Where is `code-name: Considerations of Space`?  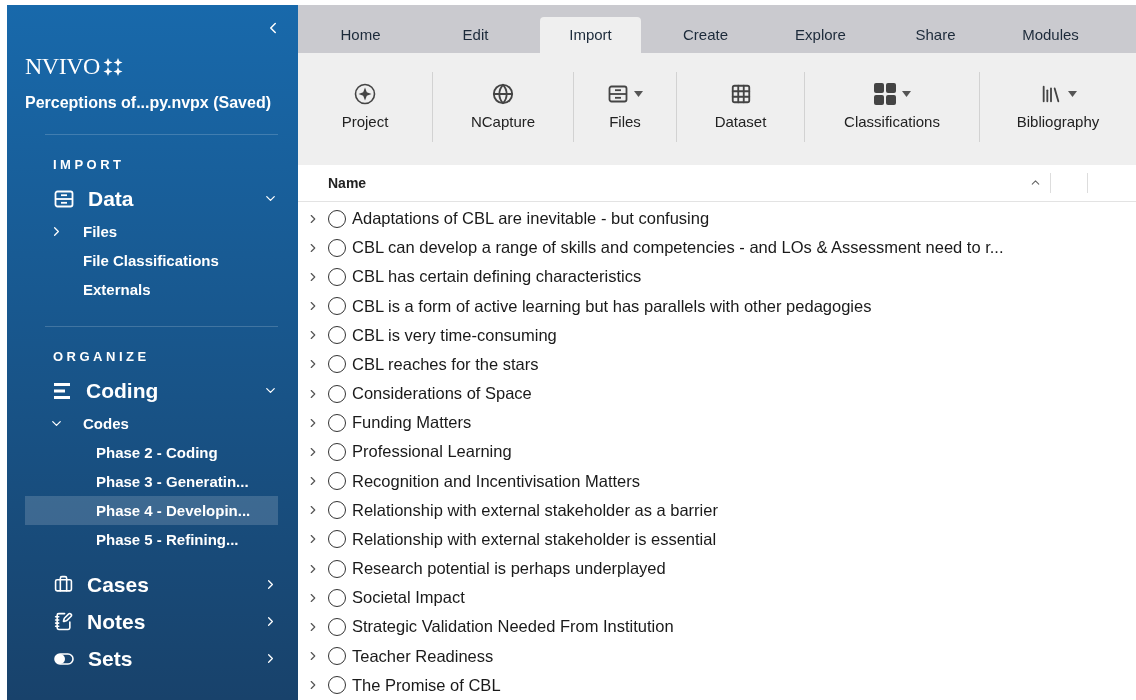
code-name: Considerations of Space is located at coordinates (442, 394).